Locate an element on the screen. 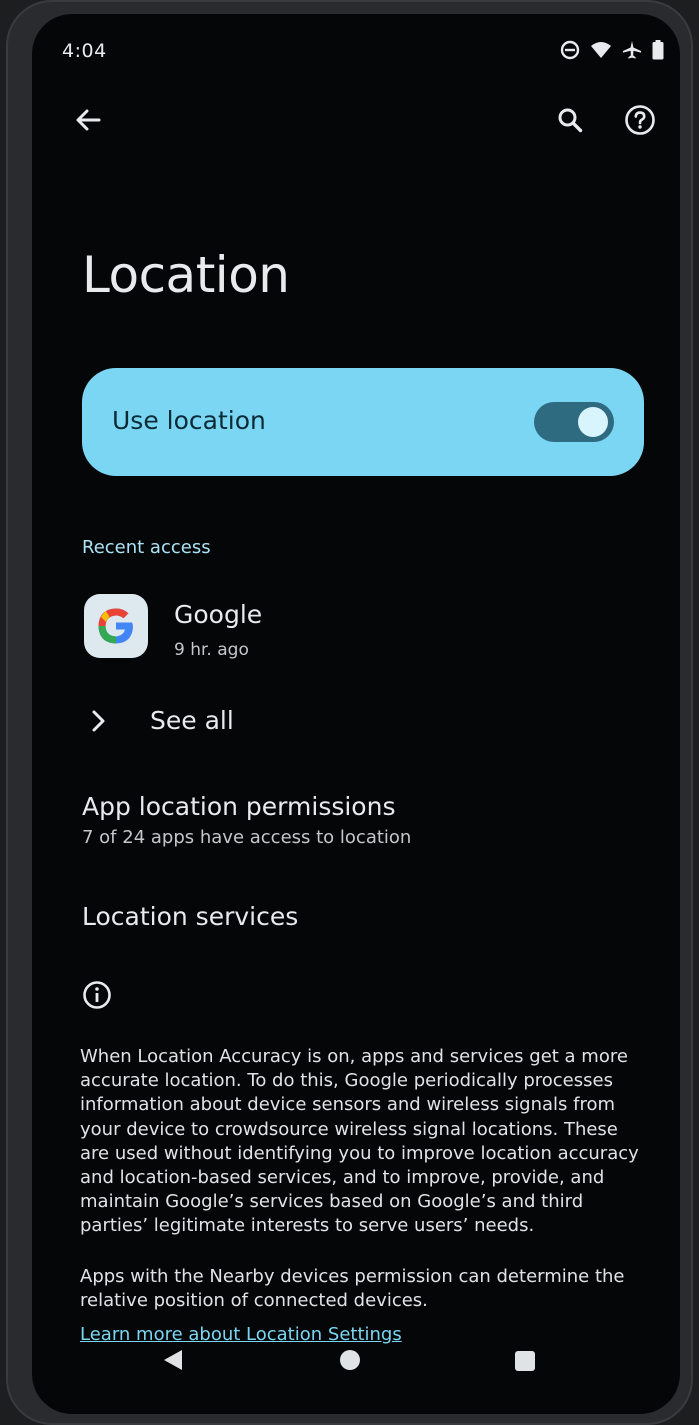 The width and height of the screenshot is (699, 1425). location-services-title: Location services is located at coordinates (190, 916).